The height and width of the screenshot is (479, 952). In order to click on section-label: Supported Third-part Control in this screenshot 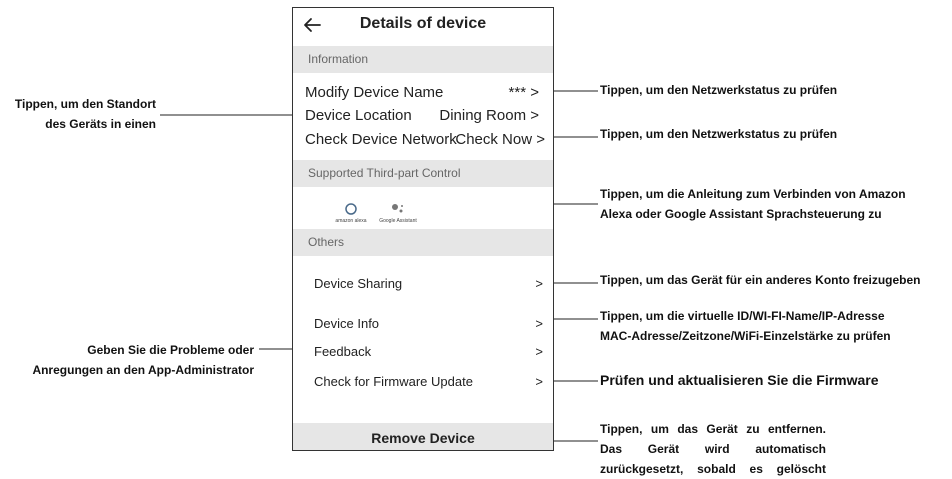, I will do `click(384, 173)`.